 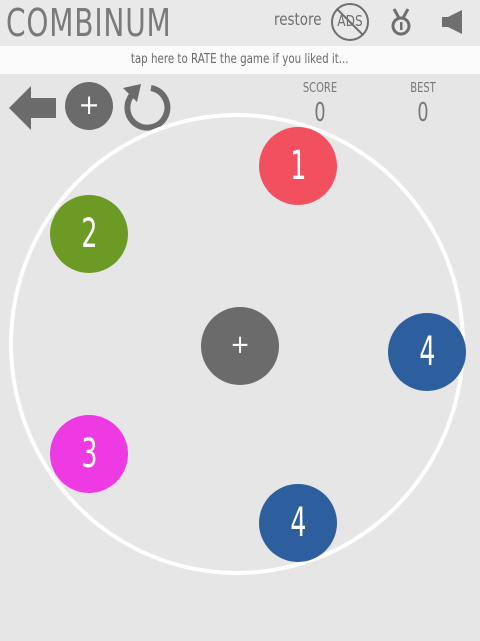 What do you see at coordinates (401, 24) in the screenshot?
I see `medal-icon` at bounding box center [401, 24].